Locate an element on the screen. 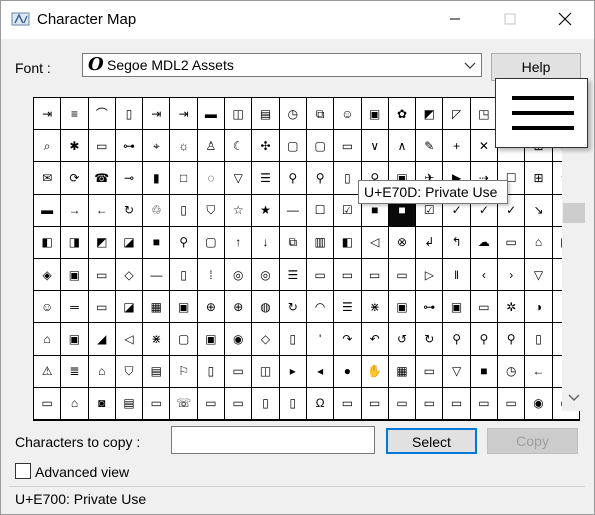  character-cell: ◌ is located at coordinates (211, 178).